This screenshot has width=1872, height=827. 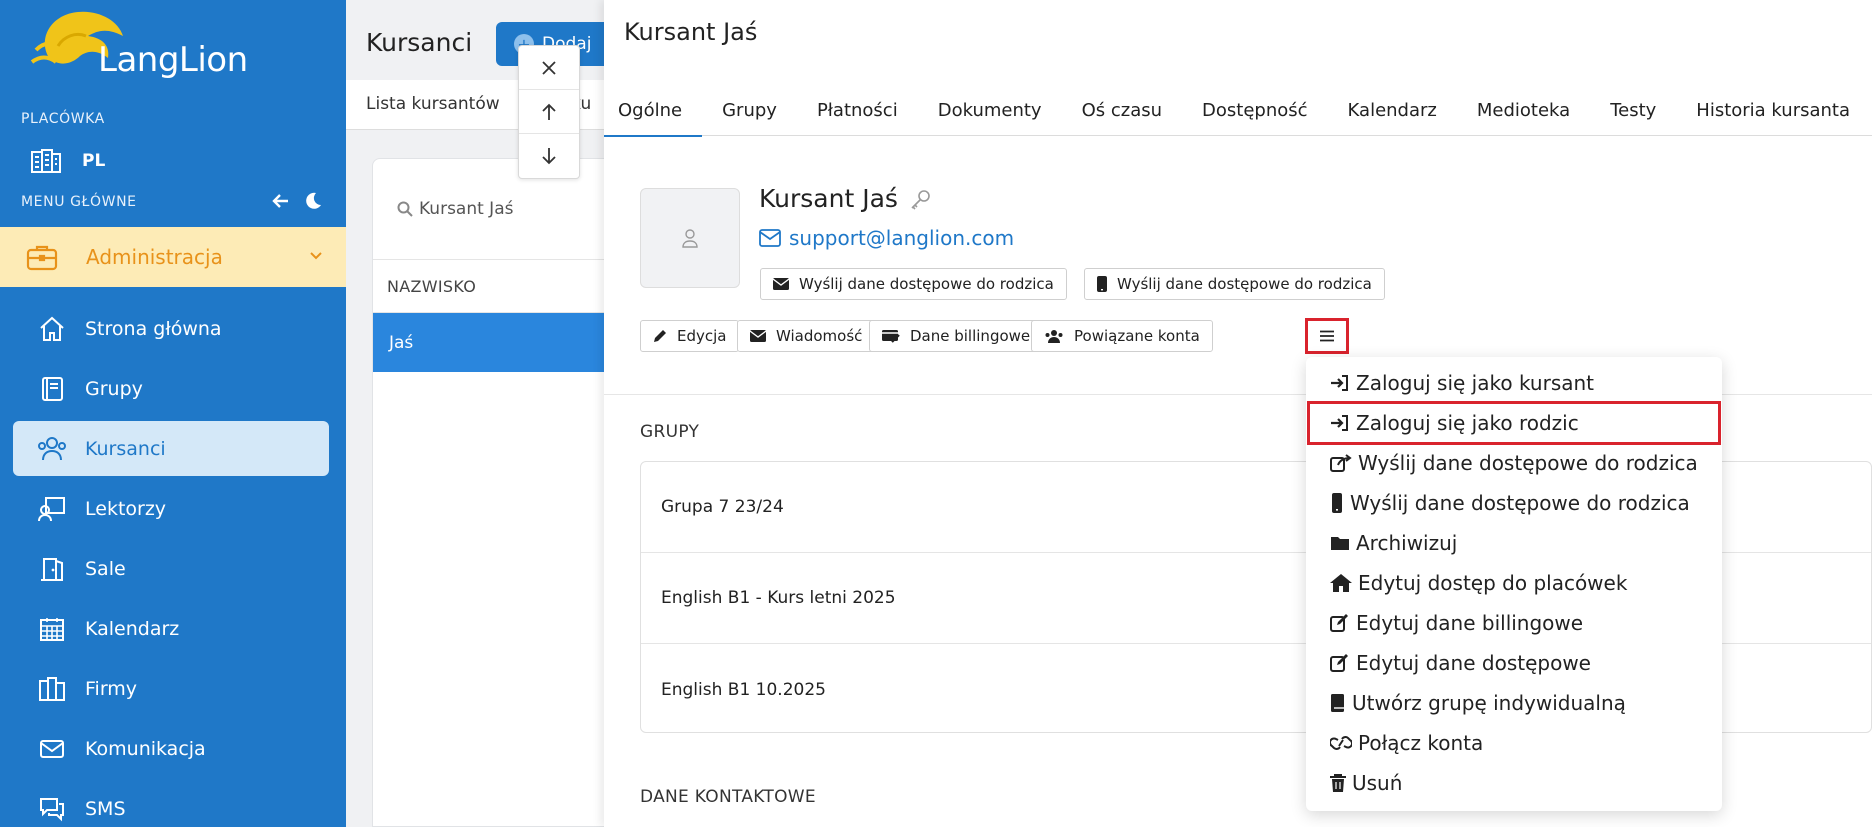 I want to click on arrow-up-icon, so click(x=549, y=111).